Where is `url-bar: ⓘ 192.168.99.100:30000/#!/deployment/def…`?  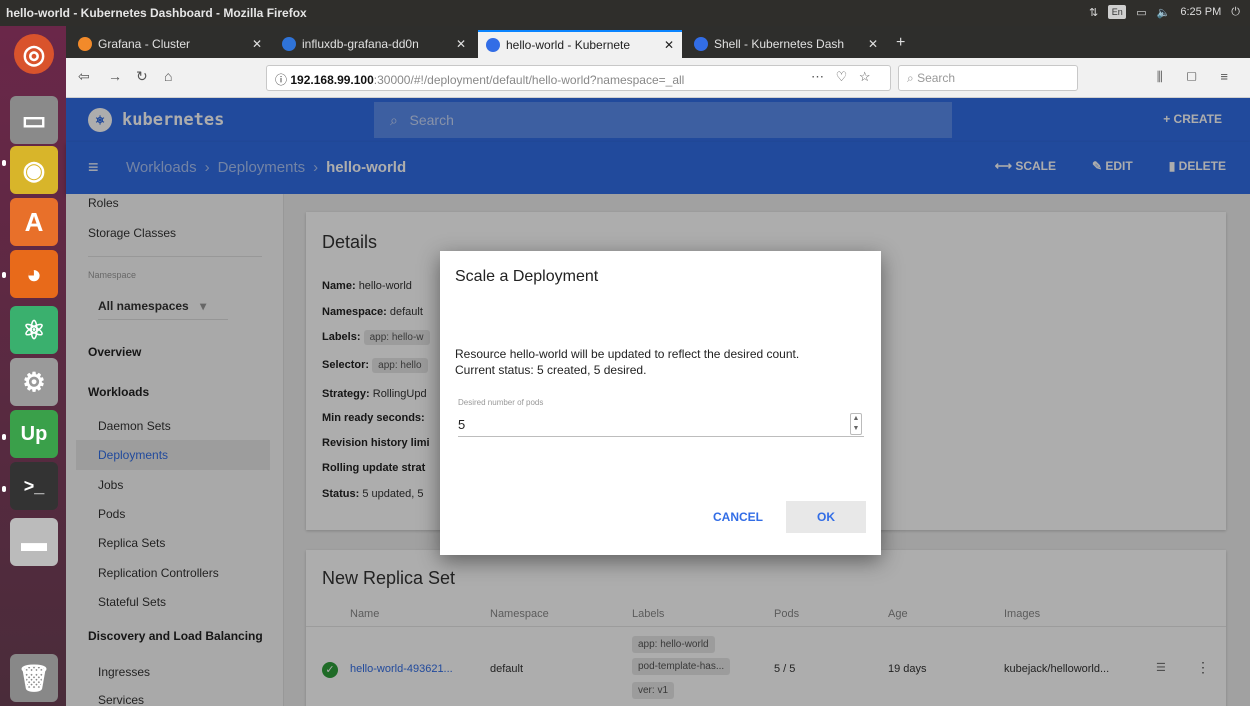 url-bar: ⓘ 192.168.99.100:30000/#!/deployment/def… is located at coordinates (578, 78).